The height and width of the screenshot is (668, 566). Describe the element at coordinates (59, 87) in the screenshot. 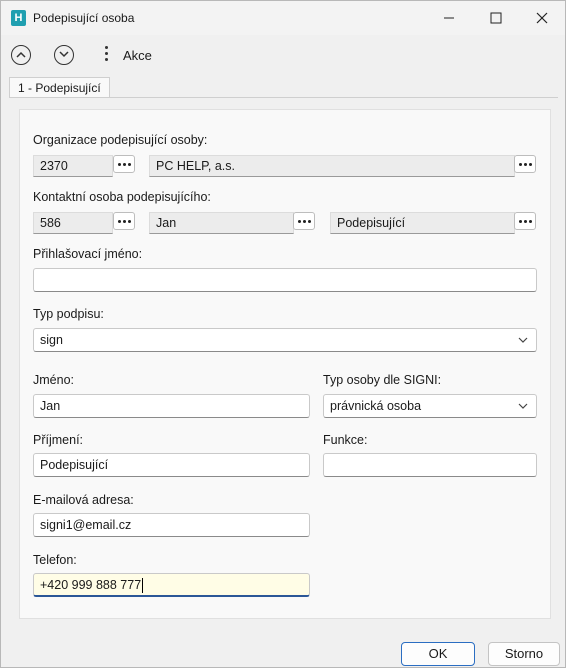

I see `tab-podepisujici: 1 - Podepisující` at that location.